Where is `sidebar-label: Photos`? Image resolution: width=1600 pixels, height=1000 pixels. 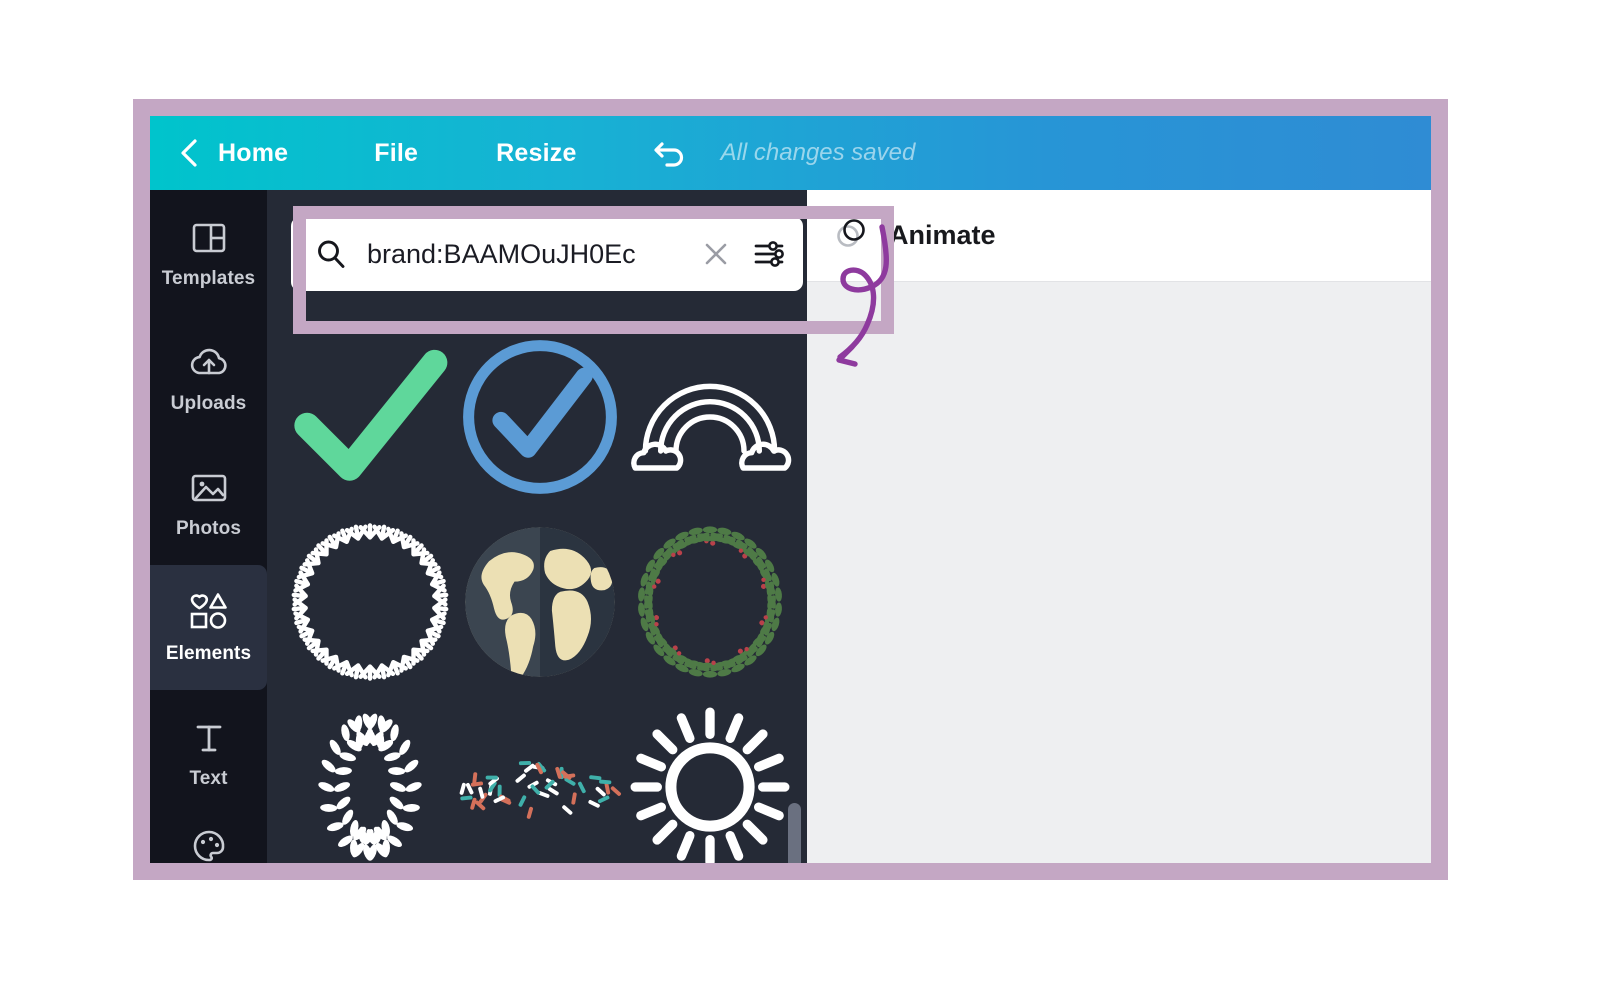
sidebar-label: Photos is located at coordinates (208, 528).